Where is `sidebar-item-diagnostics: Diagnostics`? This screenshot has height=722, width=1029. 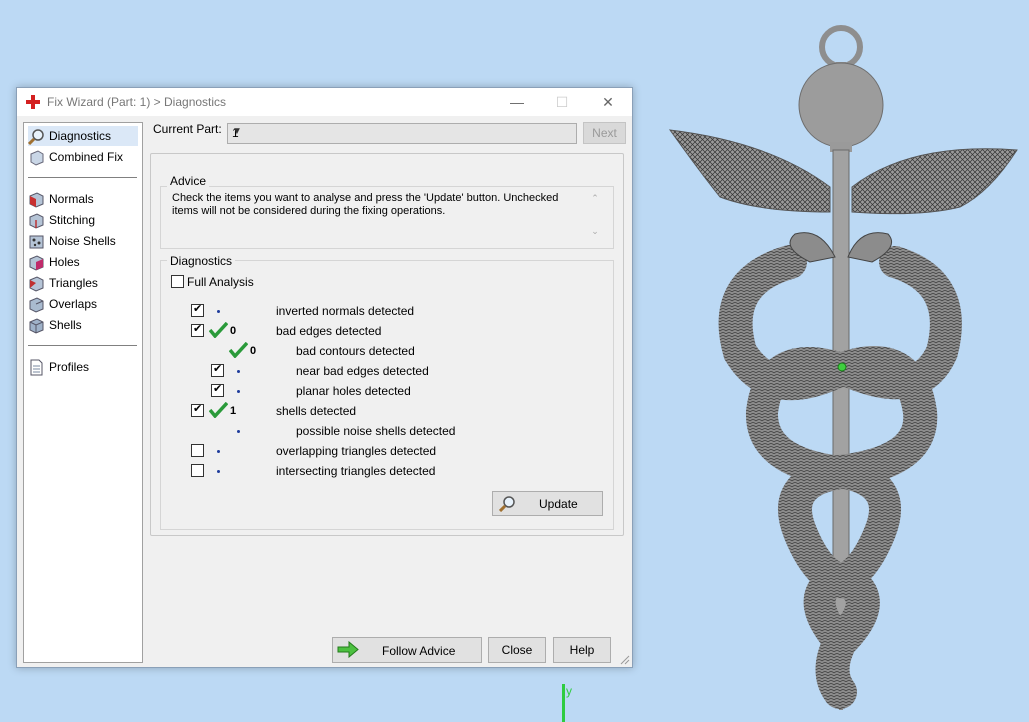 sidebar-item-diagnostics: Diagnostics is located at coordinates (83, 136).